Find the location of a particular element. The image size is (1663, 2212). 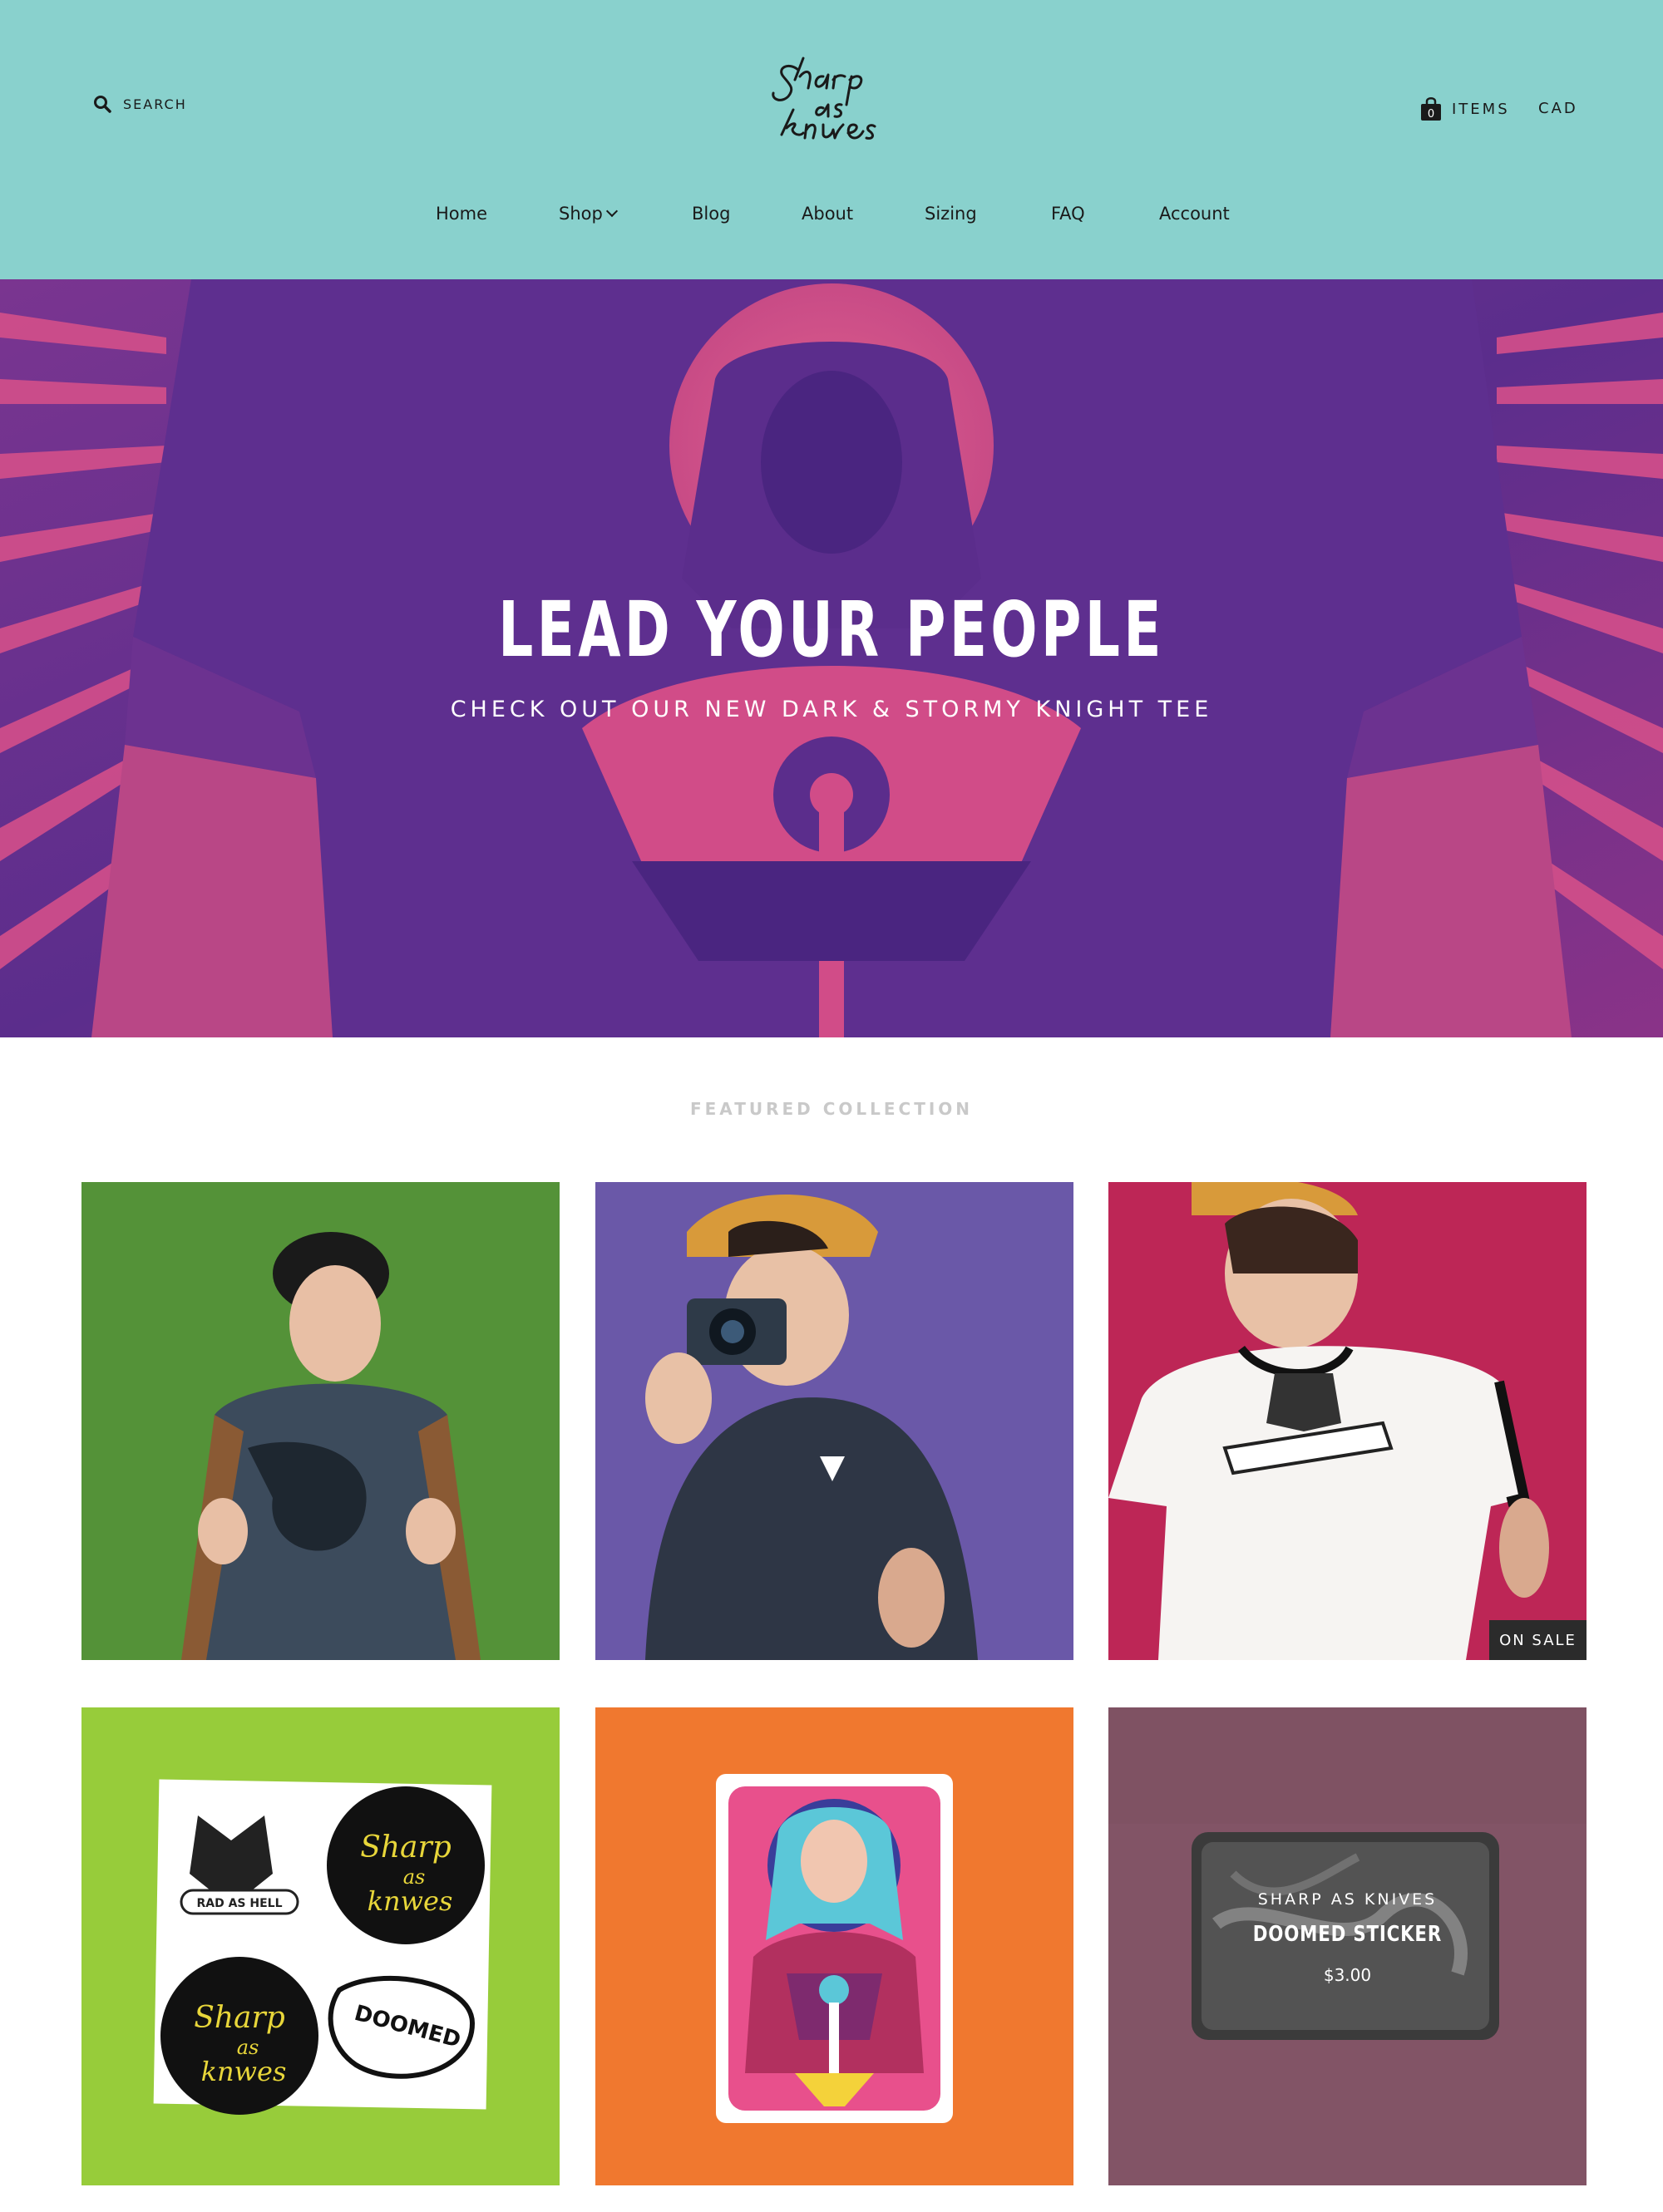

product-title: DOOMED STICKER is located at coordinates (1348, 1934).